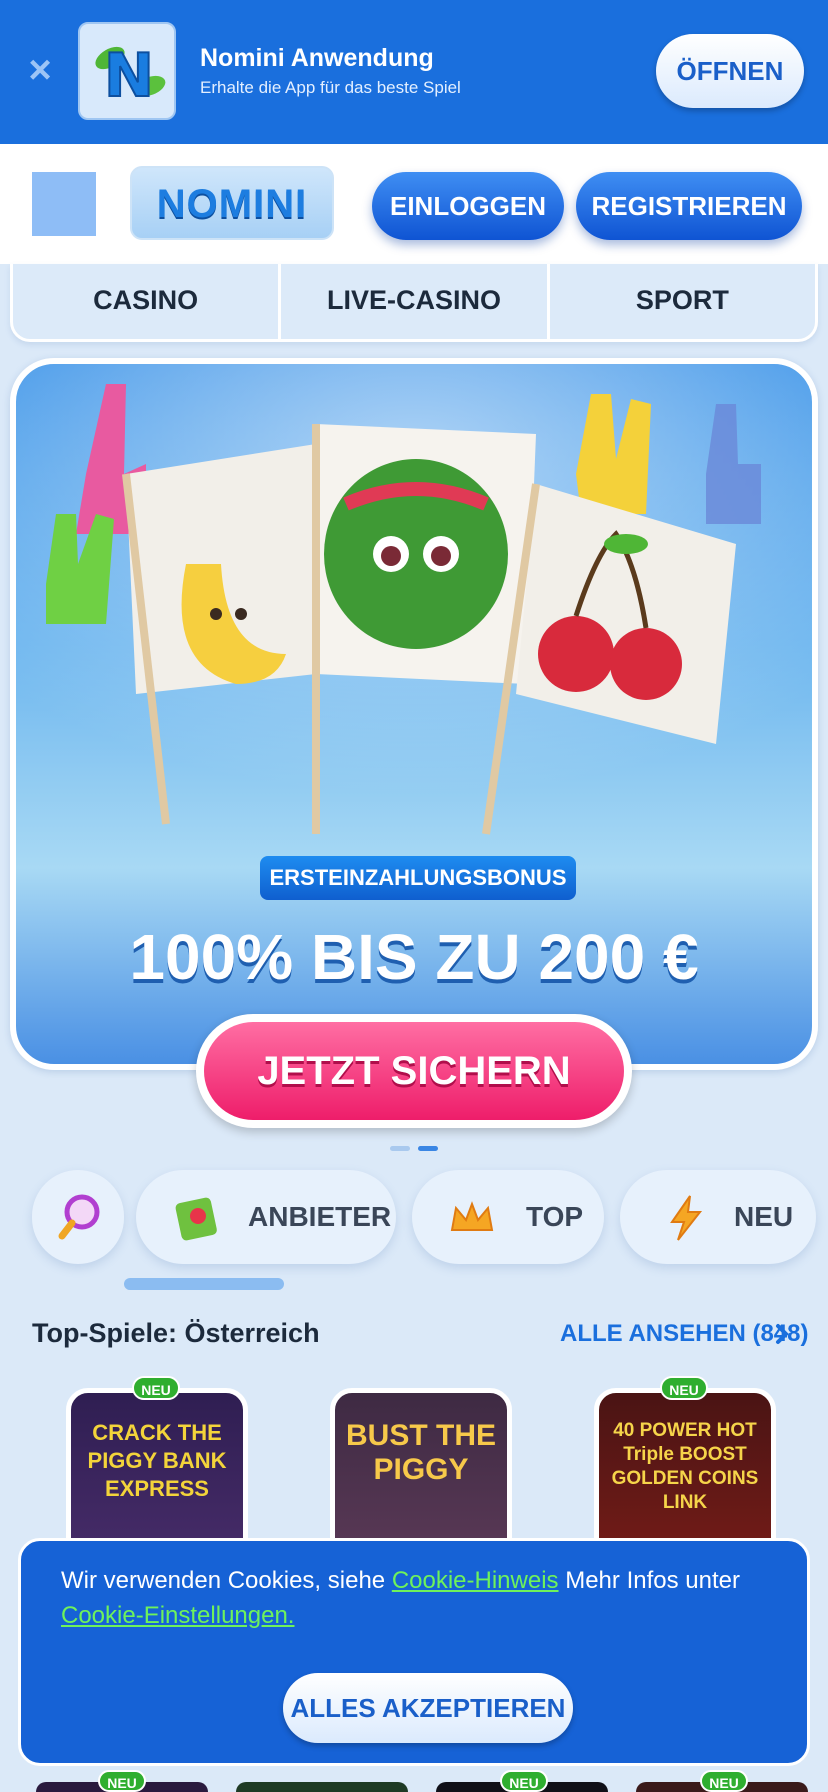 The width and height of the screenshot is (828, 1792). What do you see at coordinates (555, 1216) in the screenshot?
I see `filter-top-label: TOP` at bounding box center [555, 1216].